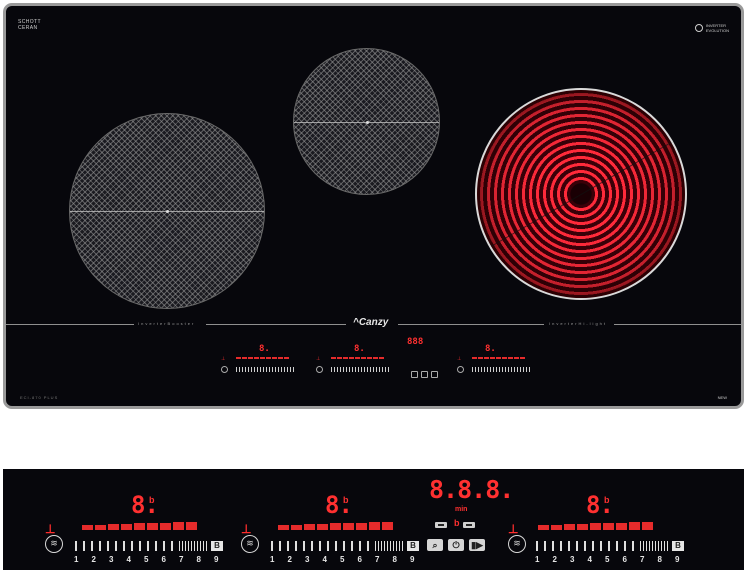 The image size is (748, 570). What do you see at coordinates (366, 121) in the screenshot?
I see `induction-zone-middle` at bounding box center [366, 121].